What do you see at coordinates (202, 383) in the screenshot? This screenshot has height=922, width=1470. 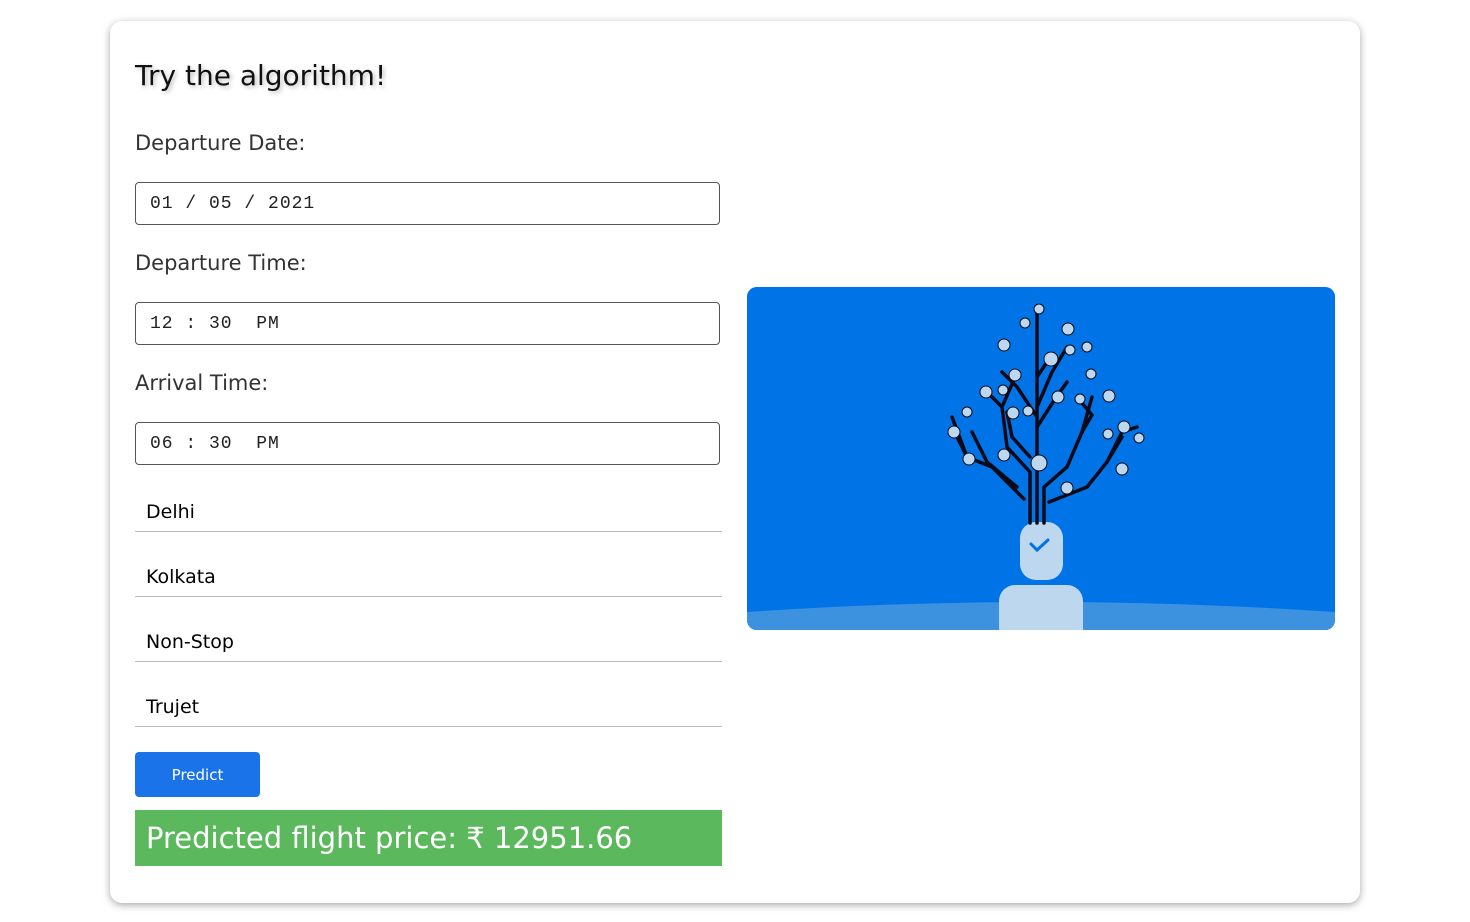 I see `arrival-time-label: Arrival Time:` at bounding box center [202, 383].